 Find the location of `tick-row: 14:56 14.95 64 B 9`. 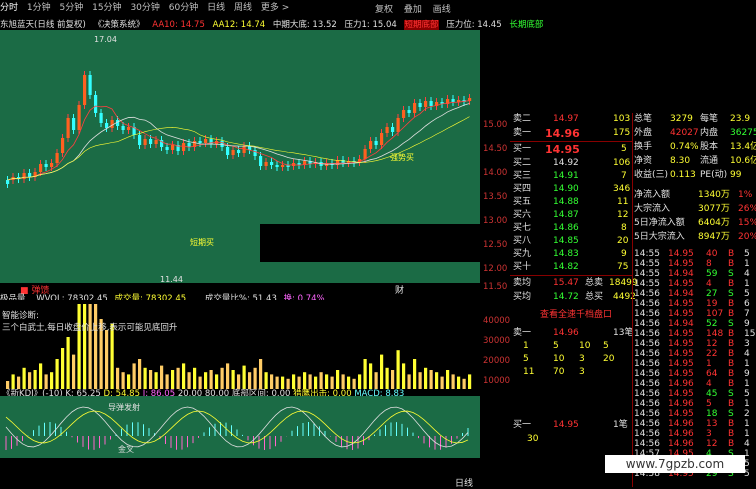

tick-row: 14:56 14.95 64 B 9 is located at coordinates (692, 374).